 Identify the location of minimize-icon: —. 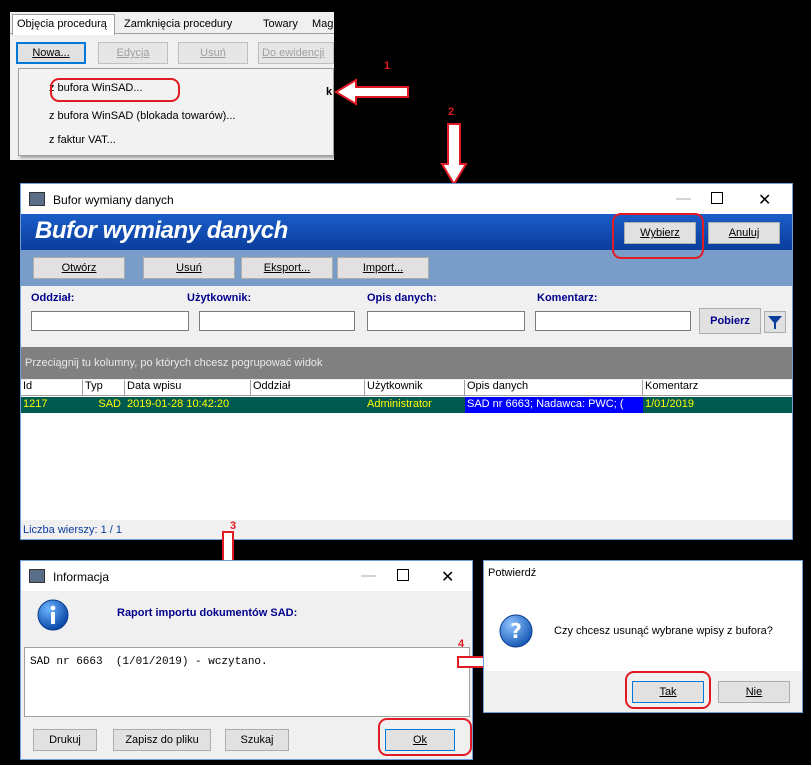
(683, 198).